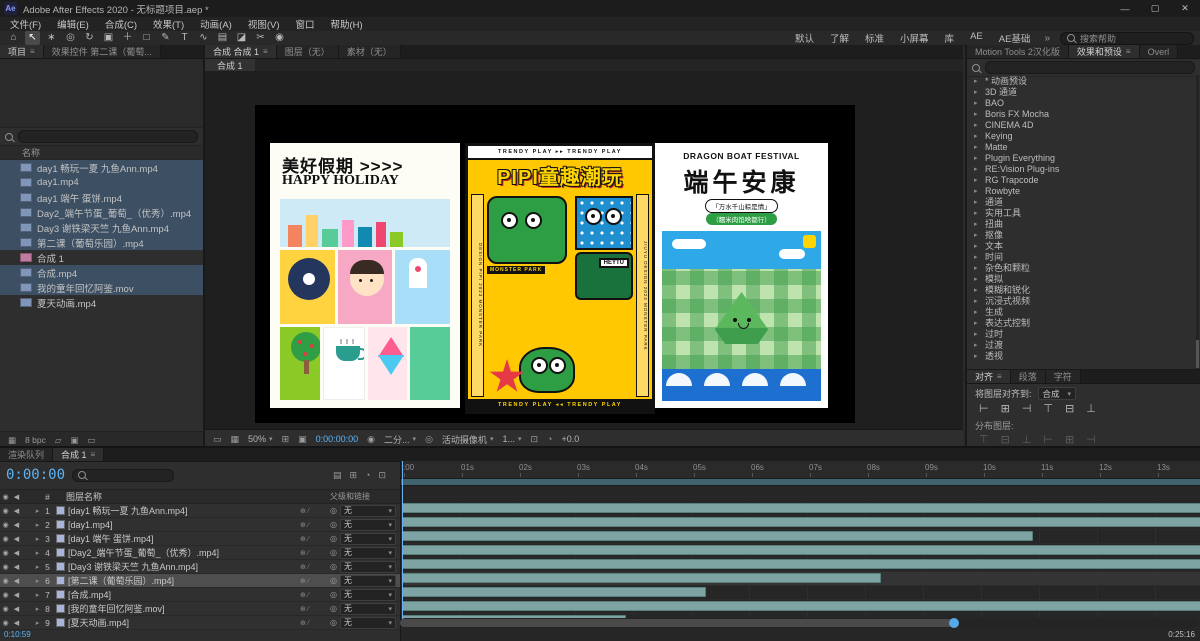 This screenshot has height=641, width=1200. Describe the element at coordinates (400, 439) in the screenshot. I see `resolution-dropdown: 二分... ▾` at that location.